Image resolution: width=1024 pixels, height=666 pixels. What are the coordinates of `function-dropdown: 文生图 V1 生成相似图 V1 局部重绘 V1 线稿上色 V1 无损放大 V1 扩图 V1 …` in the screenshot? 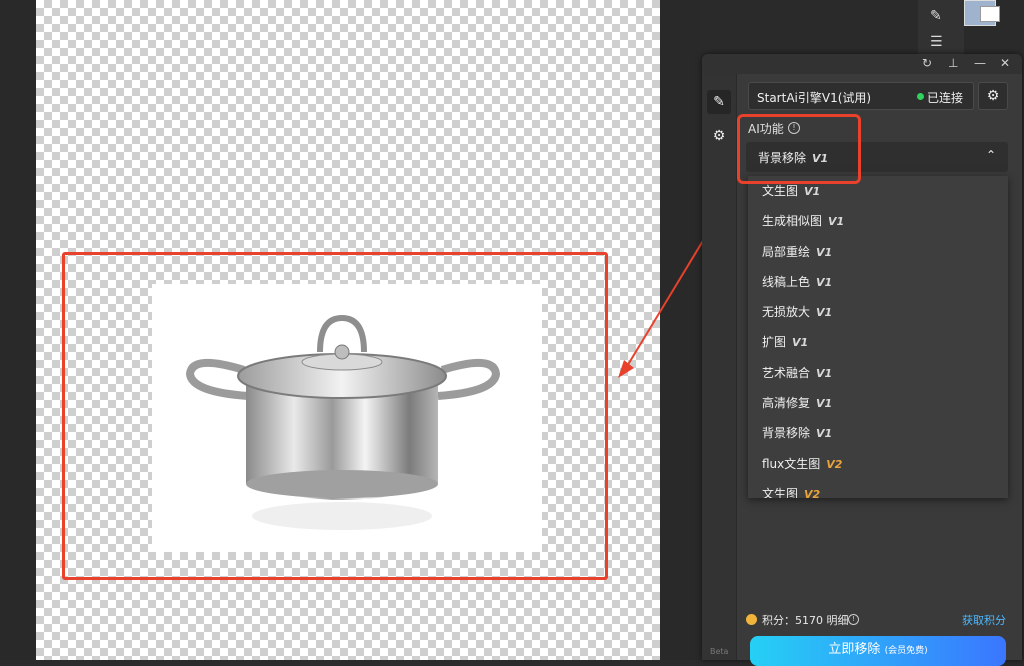 It's located at (878, 337).